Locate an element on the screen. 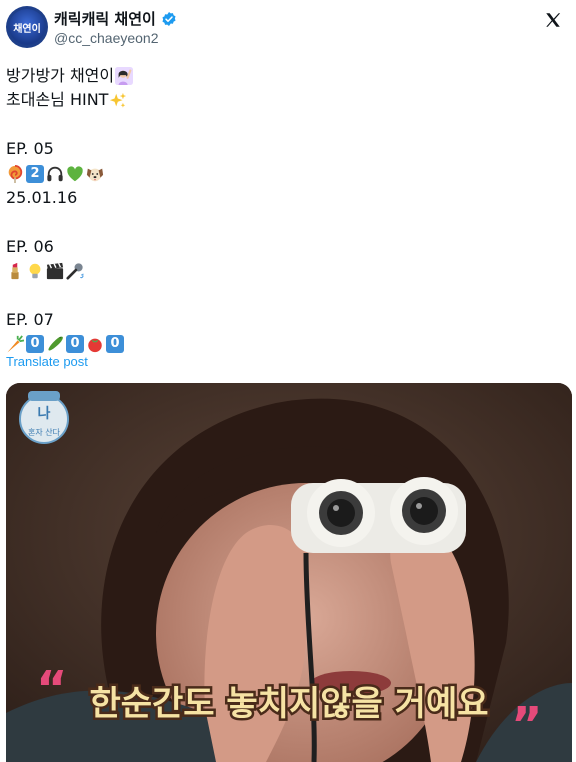  ep07-emoji-row: 0 0 0 is located at coordinates (286, 344).